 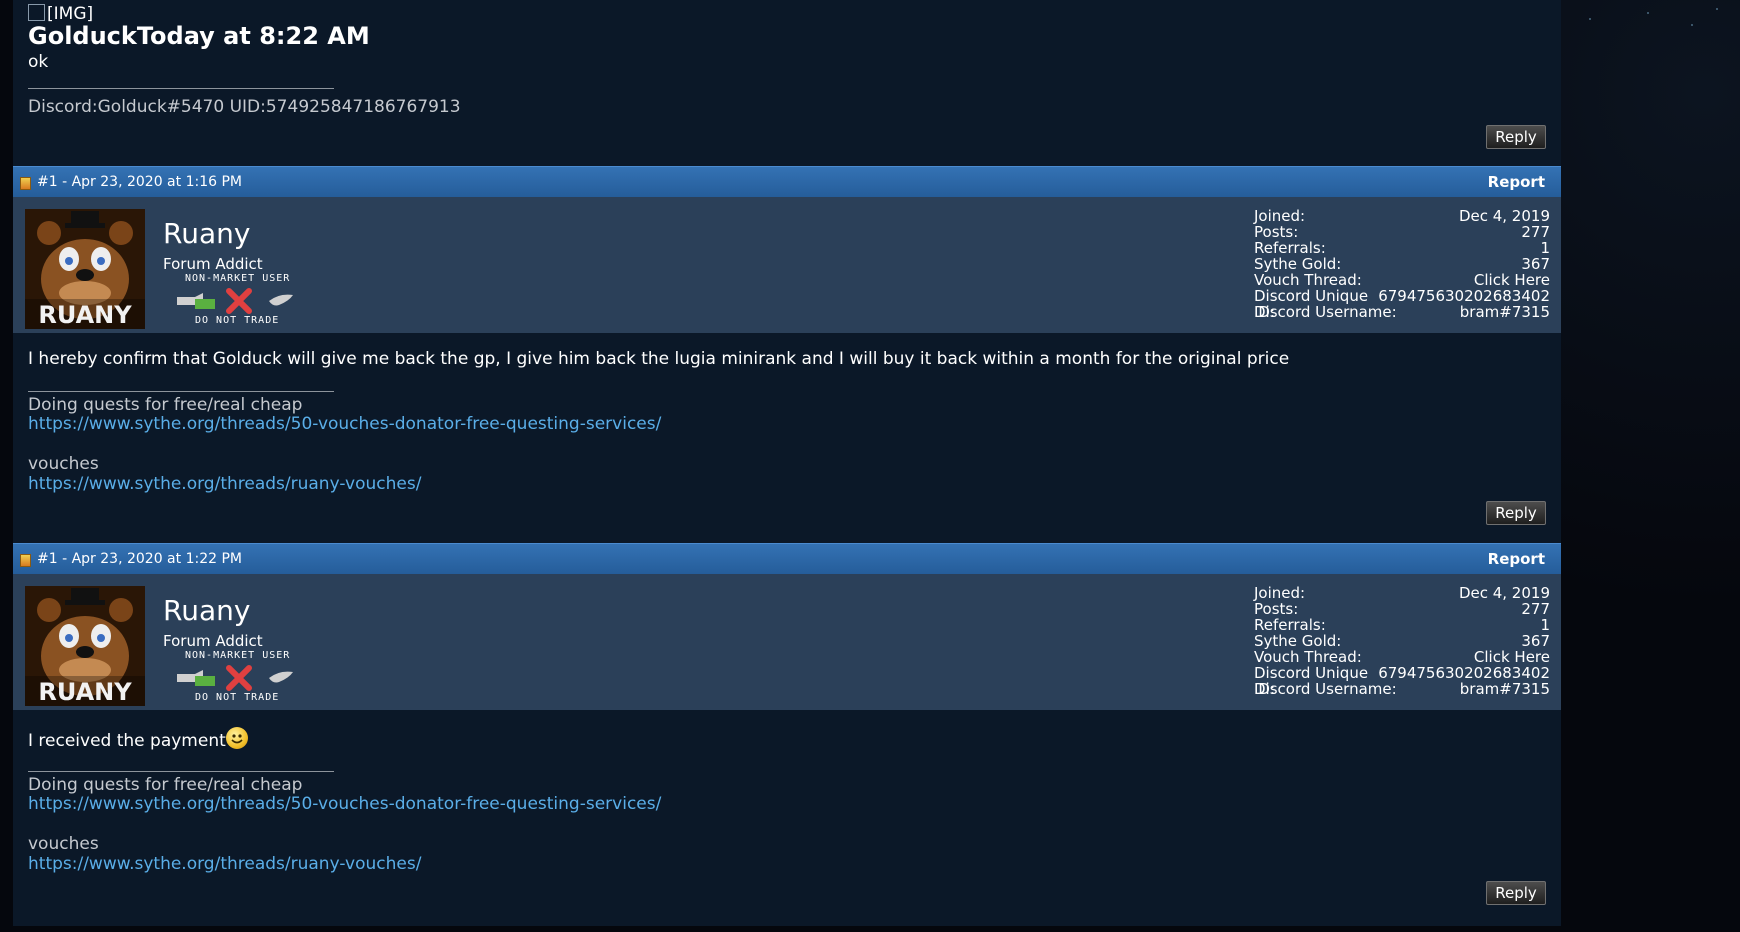 What do you see at coordinates (139, 559) in the screenshot?
I see `post-number-date: #1 - Apr 23, 2020 at 1:22 PM` at bounding box center [139, 559].